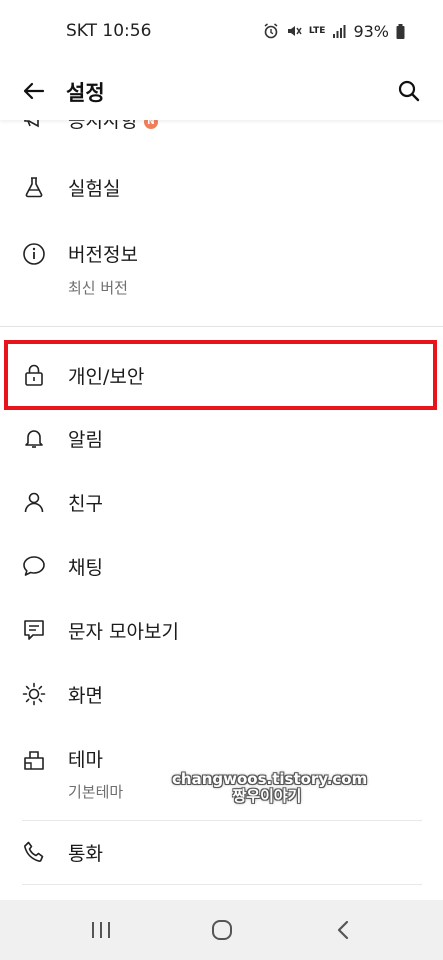 This screenshot has width=443, height=960. What do you see at coordinates (339, 31) in the screenshot?
I see `signal-icon` at bounding box center [339, 31].